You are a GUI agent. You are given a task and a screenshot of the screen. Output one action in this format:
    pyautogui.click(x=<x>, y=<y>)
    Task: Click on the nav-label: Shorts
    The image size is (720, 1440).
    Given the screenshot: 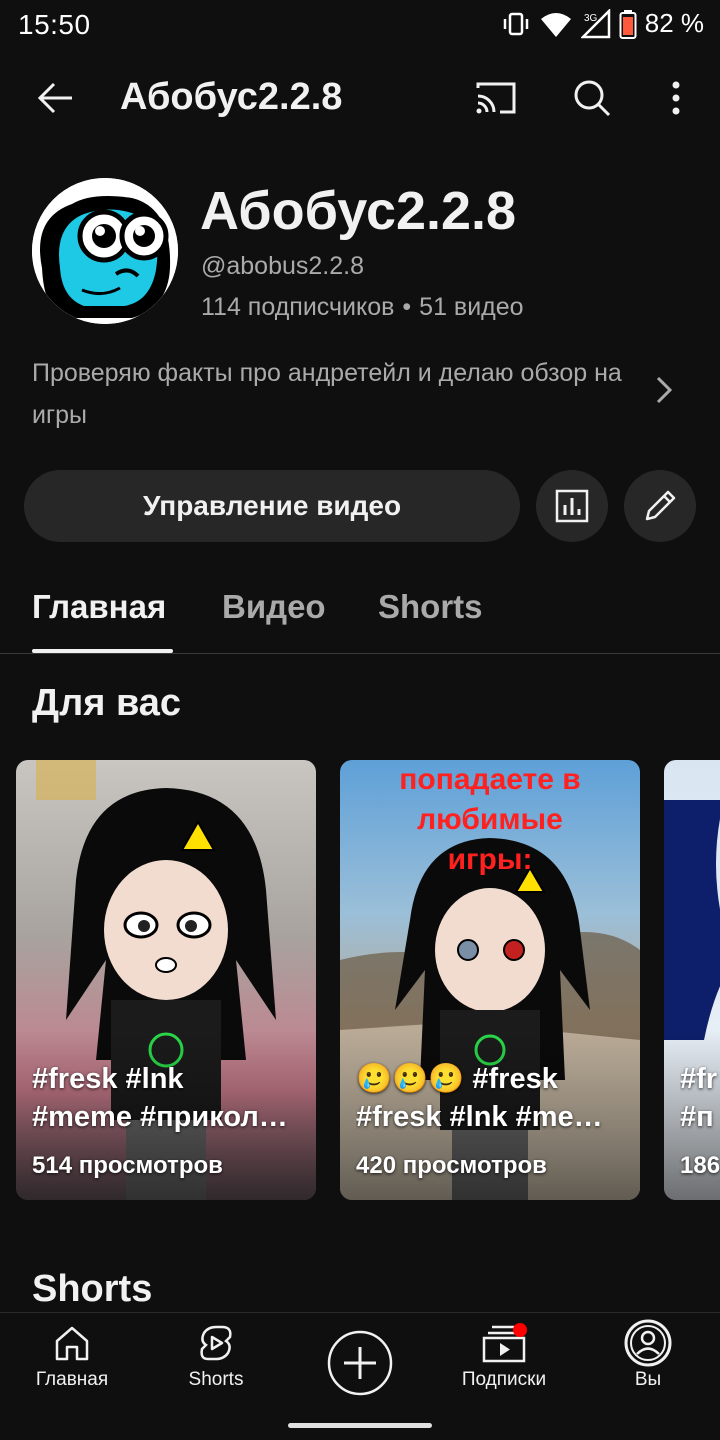 What is the action you would take?
    pyautogui.click(x=216, y=1379)
    